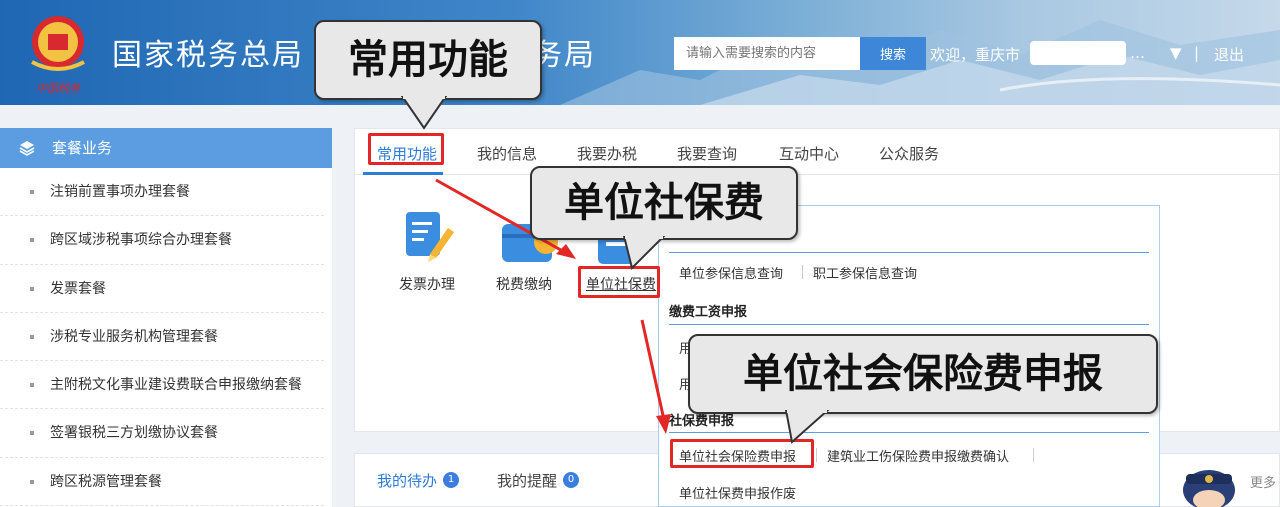 The height and width of the screenshot is (507, 1280). I want to click on callout-social-insurance-declare: 单位社会保险费申报, so click(923, 374).